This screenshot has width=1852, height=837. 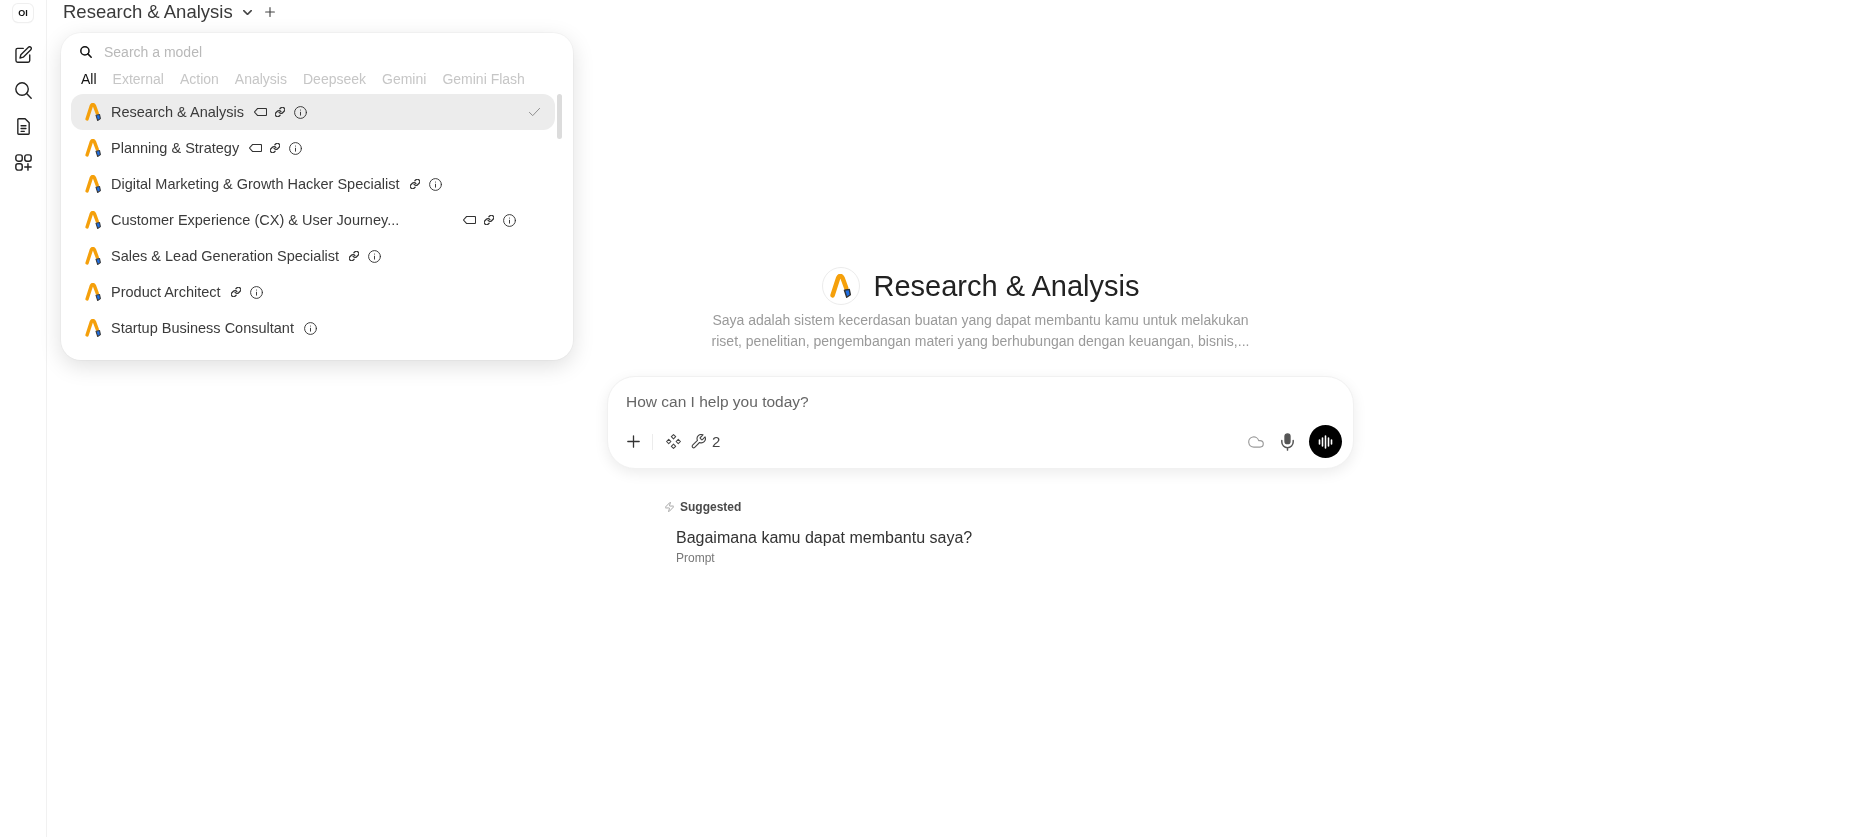 I want to click on document-icon, so click(x=23, y=126).